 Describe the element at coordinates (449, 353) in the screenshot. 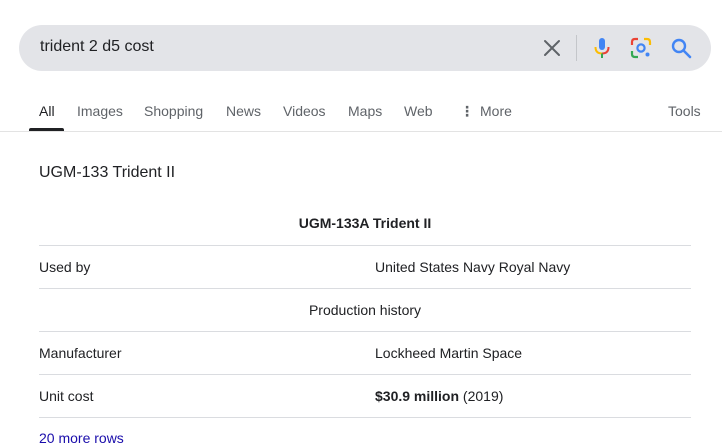

I see `infobox-value: Lockheed Martin Space` at that location.